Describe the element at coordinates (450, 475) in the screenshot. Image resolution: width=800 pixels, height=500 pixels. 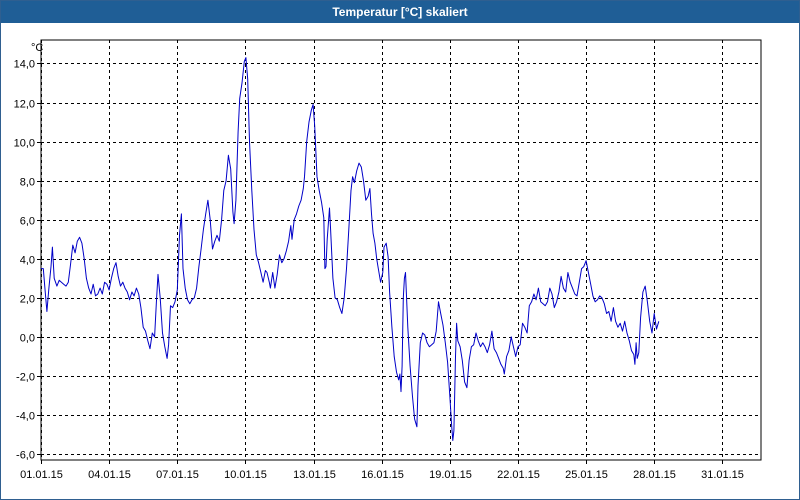
I see `x-tick-label: 19.01.15` at that location.